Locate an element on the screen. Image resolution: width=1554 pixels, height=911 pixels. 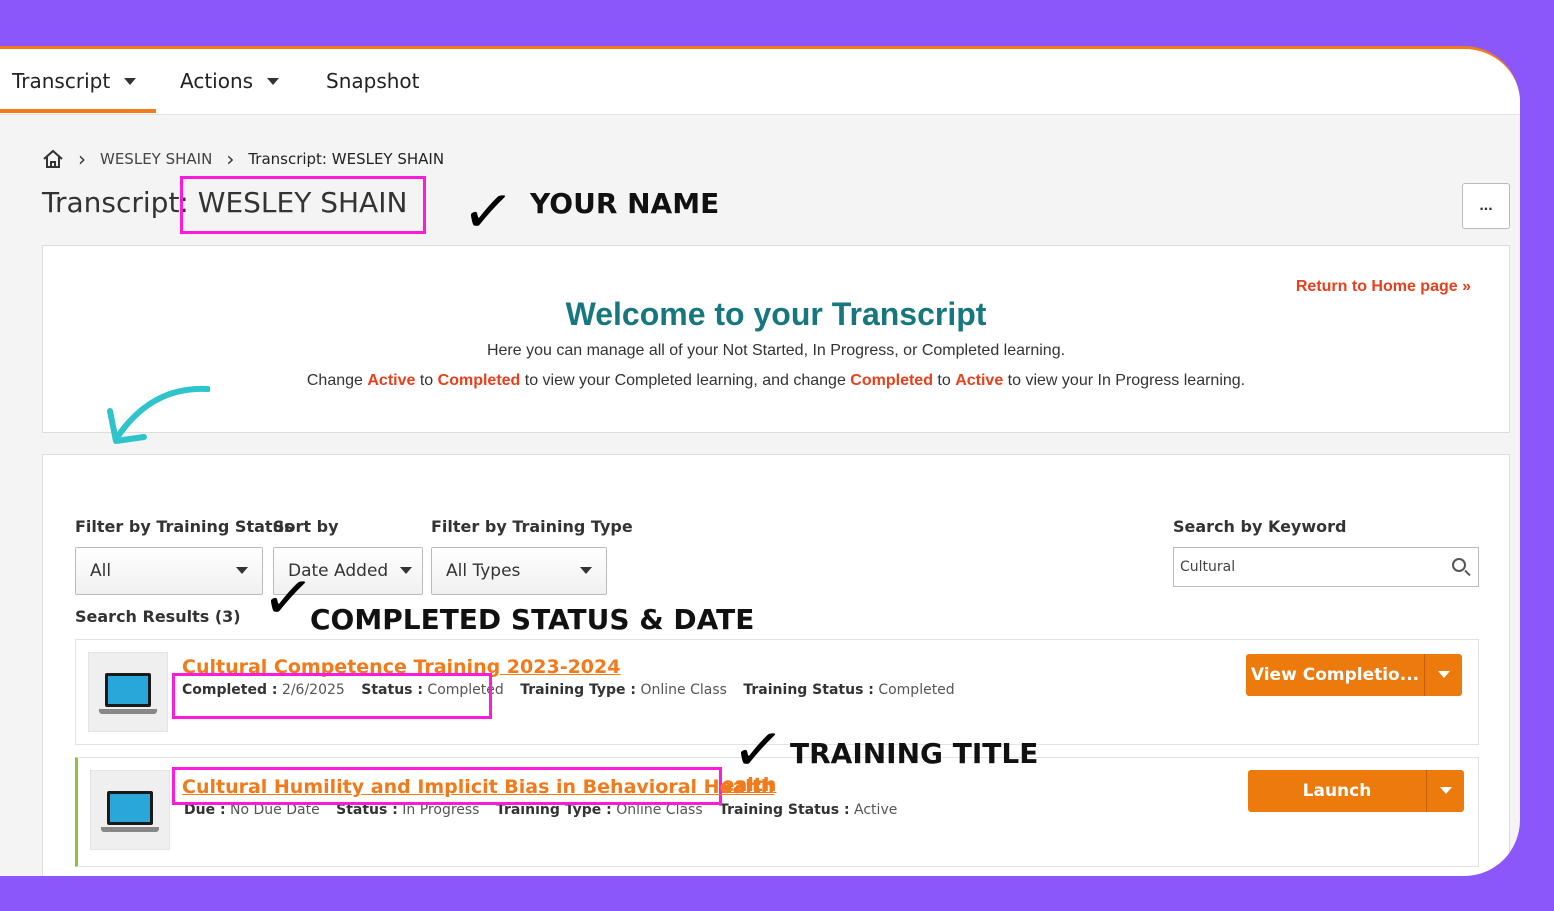
status-highlight-box is located at coordinates (332, 696).